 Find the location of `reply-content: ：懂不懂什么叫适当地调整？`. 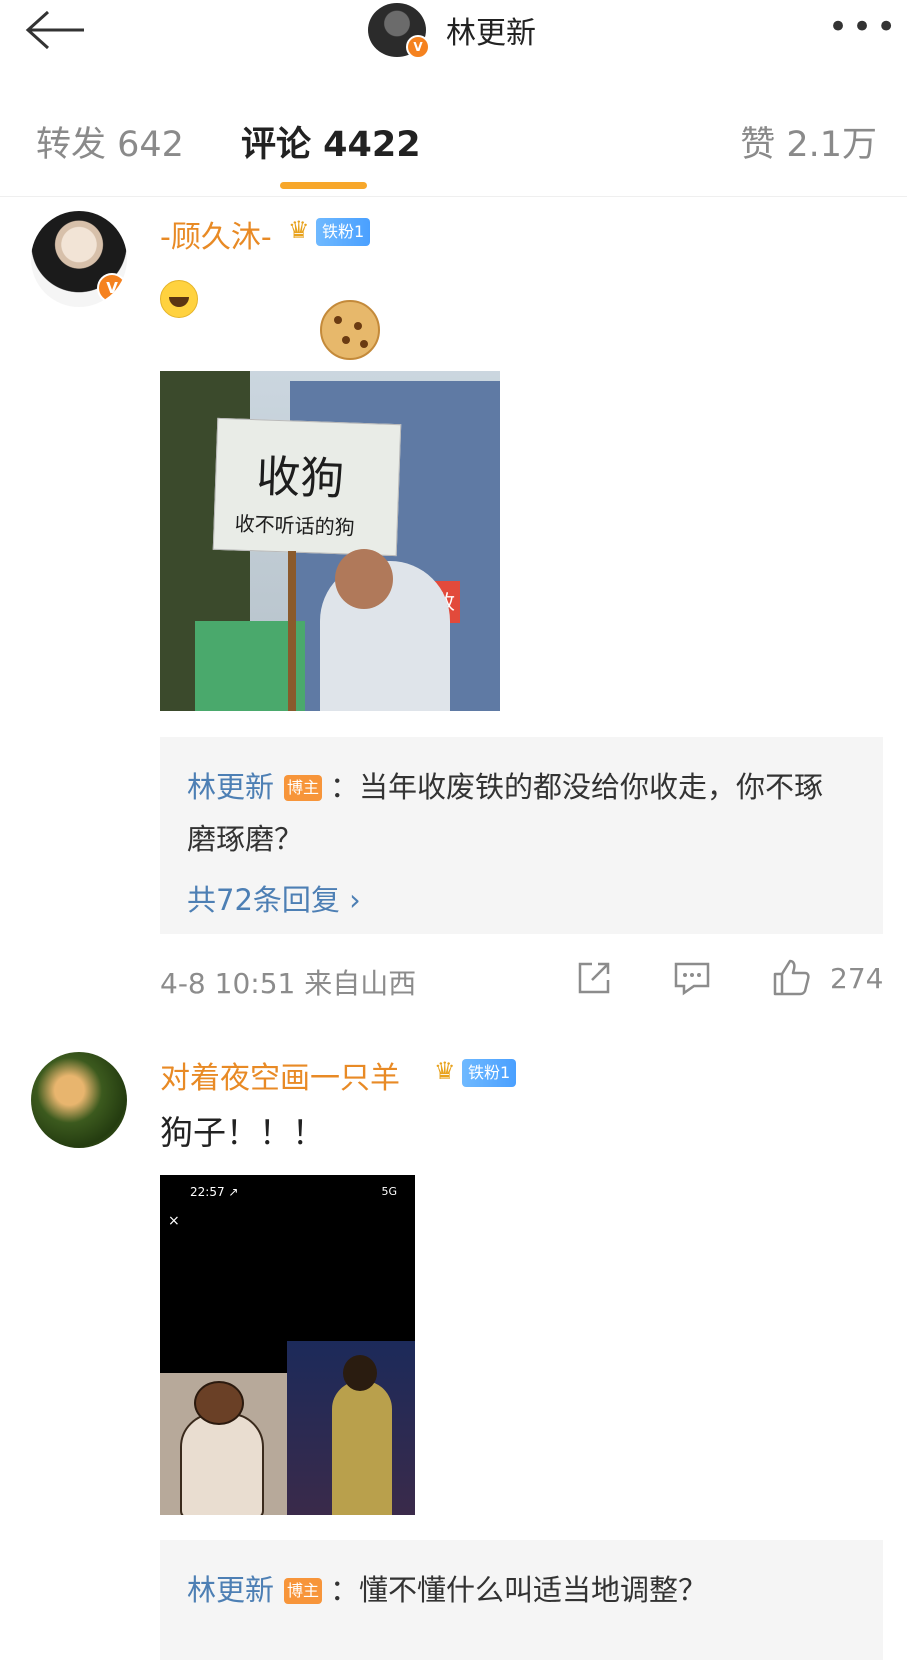

reply-content: ：懂不懂什么叫适当地调整？ is located at coordinates (519, 1590).